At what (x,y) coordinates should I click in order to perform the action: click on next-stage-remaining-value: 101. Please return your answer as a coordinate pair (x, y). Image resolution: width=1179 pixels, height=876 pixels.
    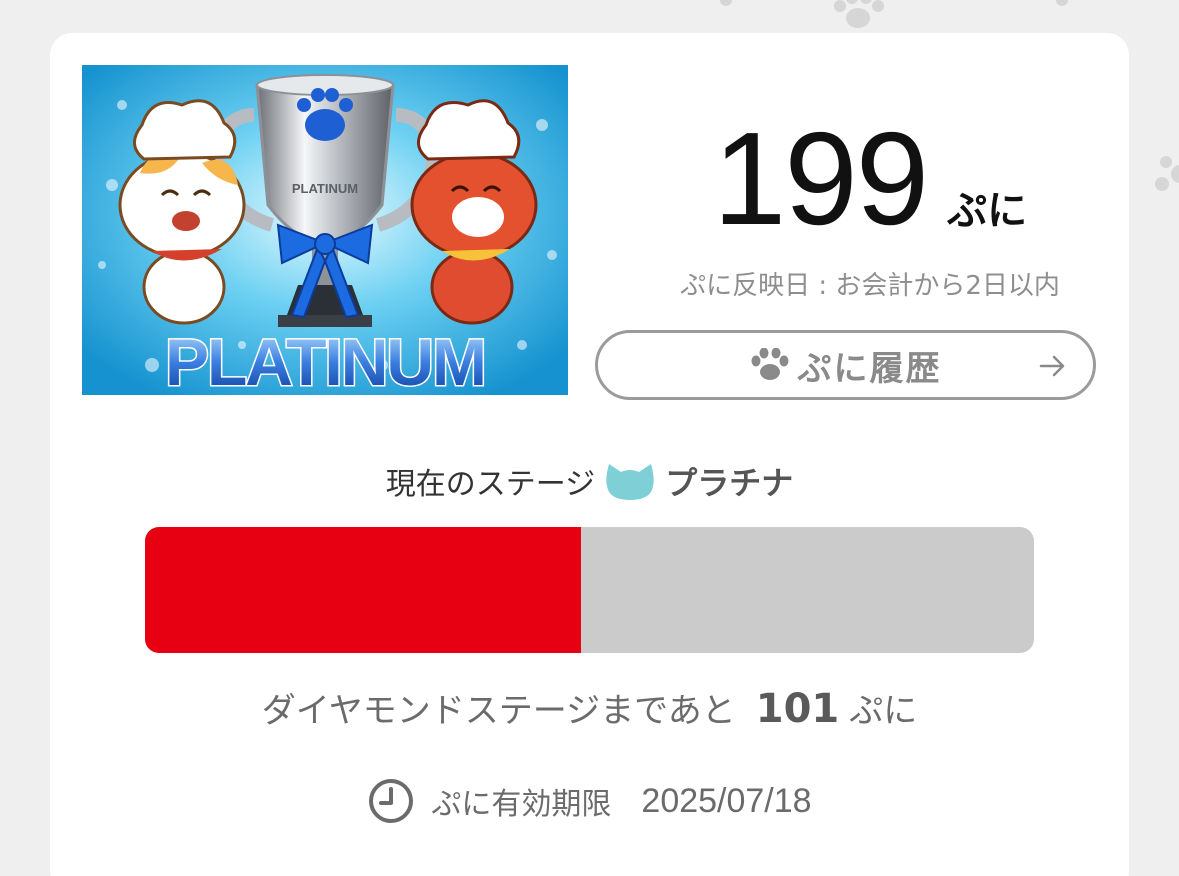
    Looking at the image, I should click on (797, 709).